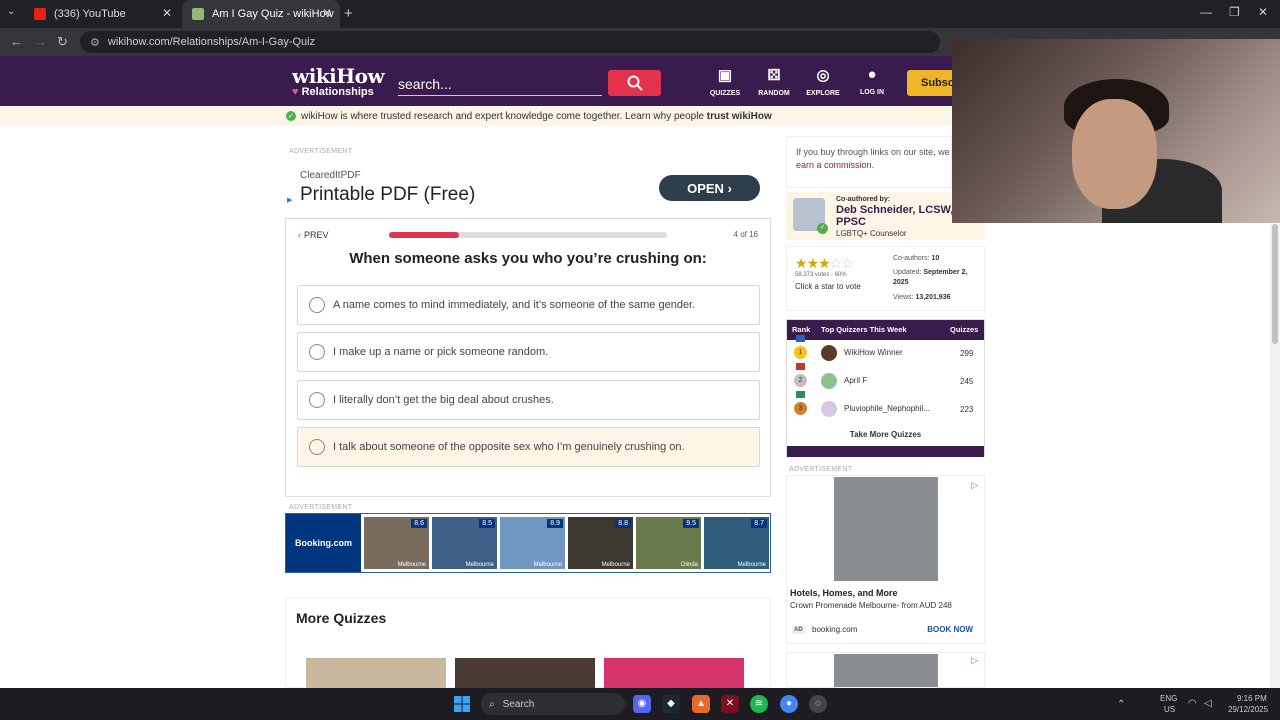 The width and height of the screenshot is (1280, 720). I want to click on volume-icon: ◁, so click(1208, 703).